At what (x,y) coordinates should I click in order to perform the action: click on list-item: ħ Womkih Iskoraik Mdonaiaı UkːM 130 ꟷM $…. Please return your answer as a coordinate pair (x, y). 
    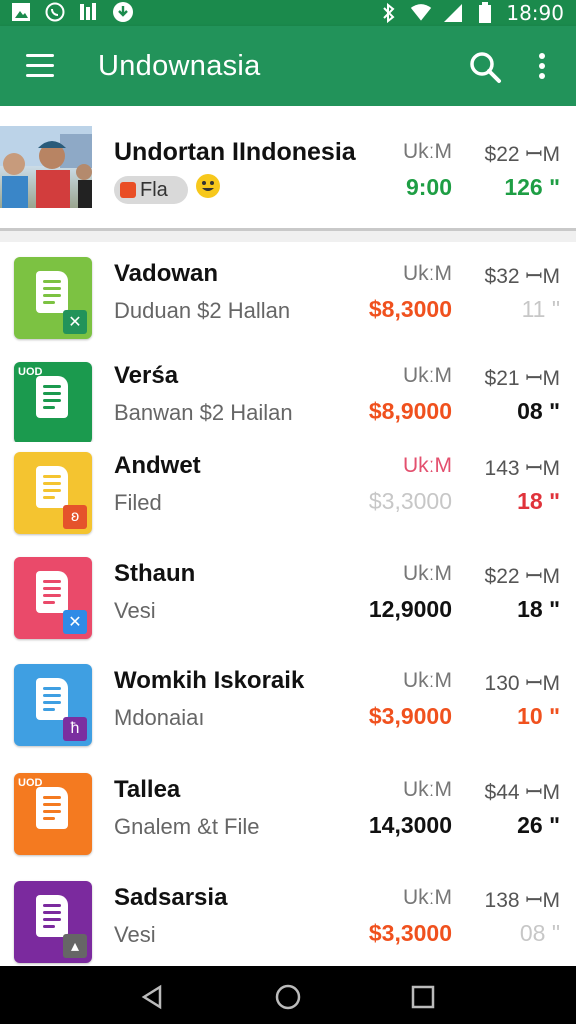
    Looking at the image, I should click on (288, 704).